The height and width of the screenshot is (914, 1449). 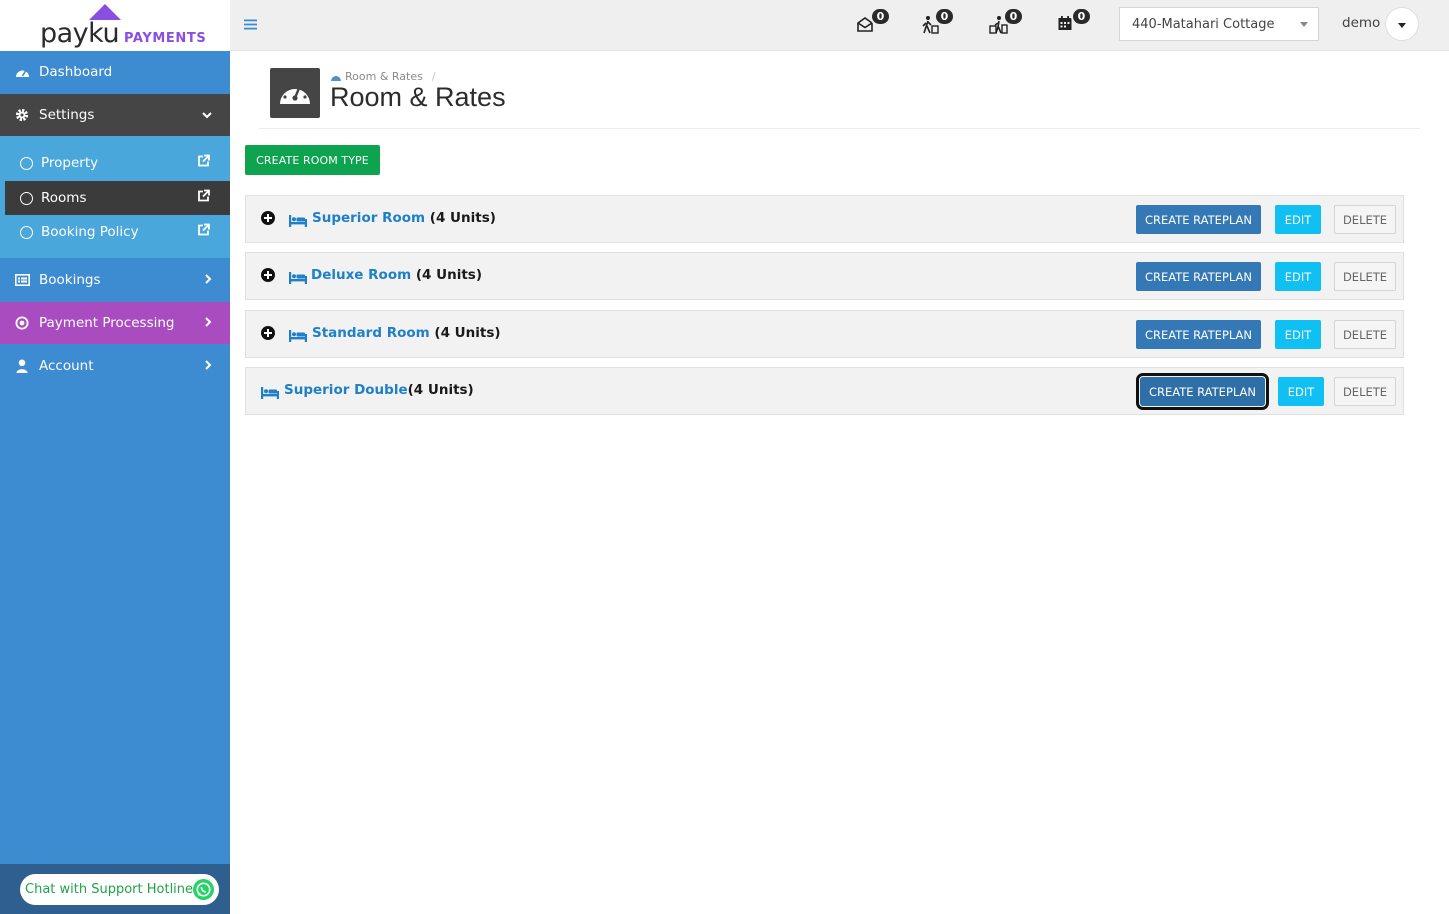 What do you see at coordinates (165, 38) in the screenshot?
I see `brand-sub: PAYMENTS` at bounding box center [165, 38].